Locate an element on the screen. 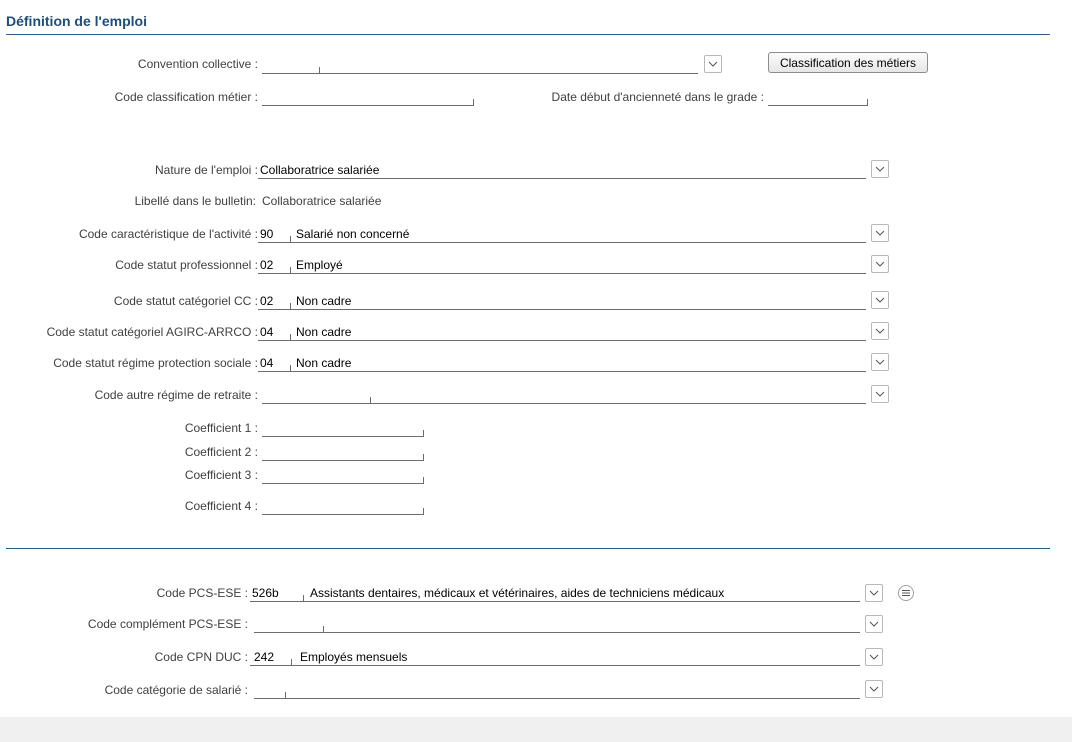  coefficient-4-input is located at coordinates (343, 514).